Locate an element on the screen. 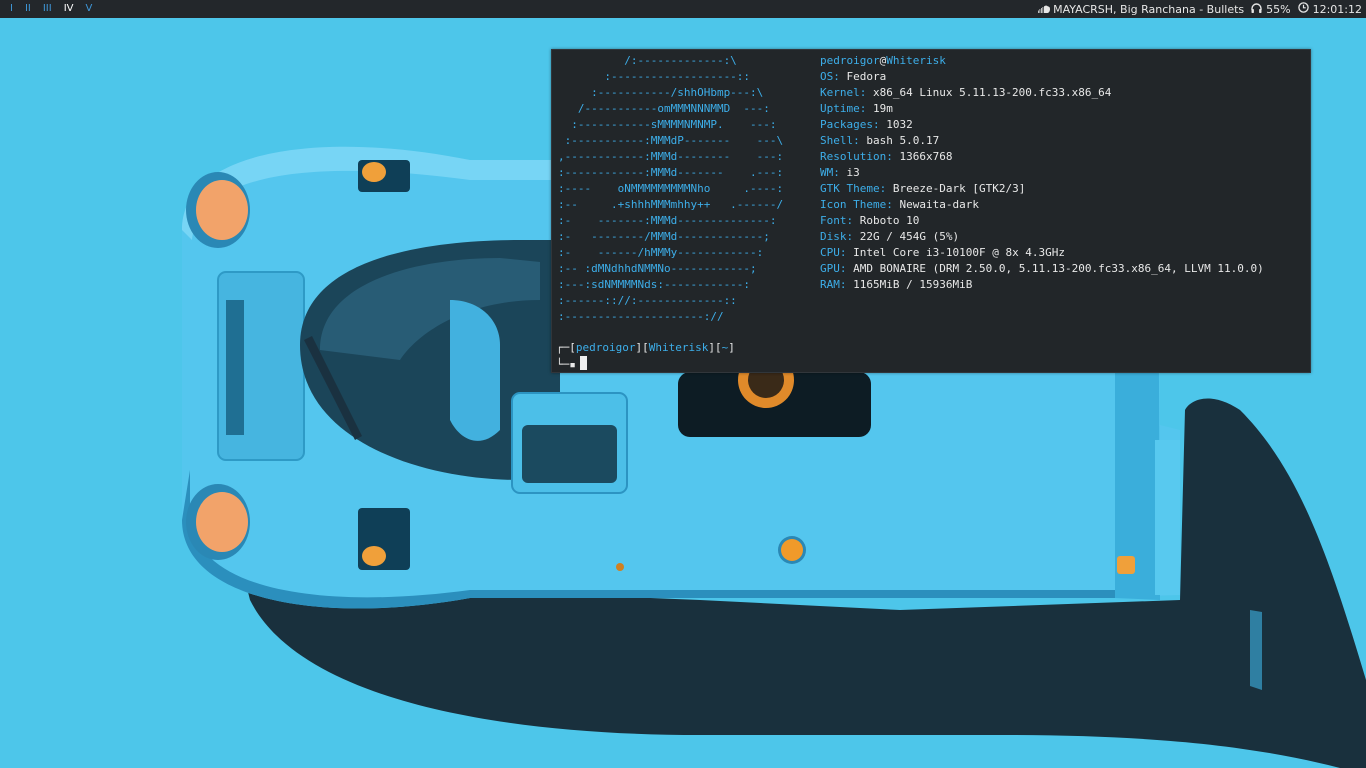  clock-icon is located at coordinates (1303, 9).